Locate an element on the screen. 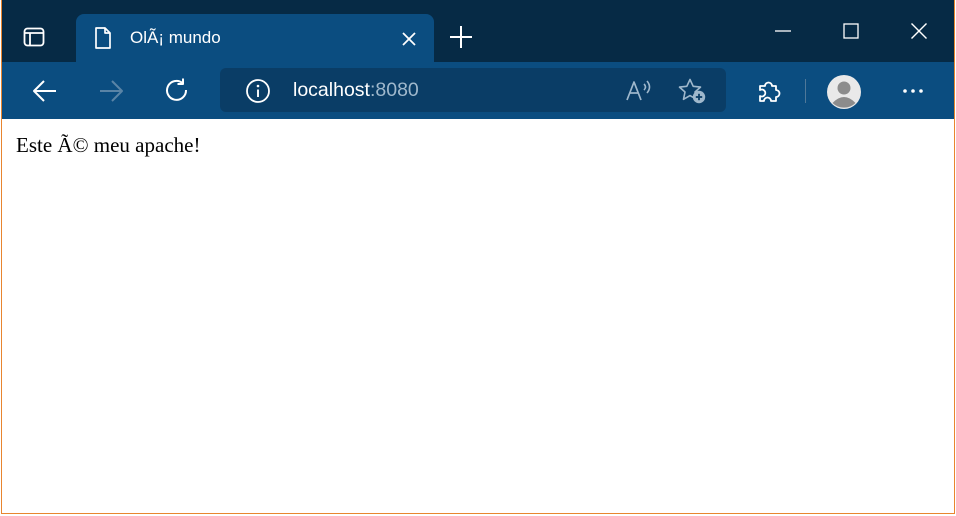 The image size is (956, 516). tab-actions-icon is located at coordinates (34, 37).